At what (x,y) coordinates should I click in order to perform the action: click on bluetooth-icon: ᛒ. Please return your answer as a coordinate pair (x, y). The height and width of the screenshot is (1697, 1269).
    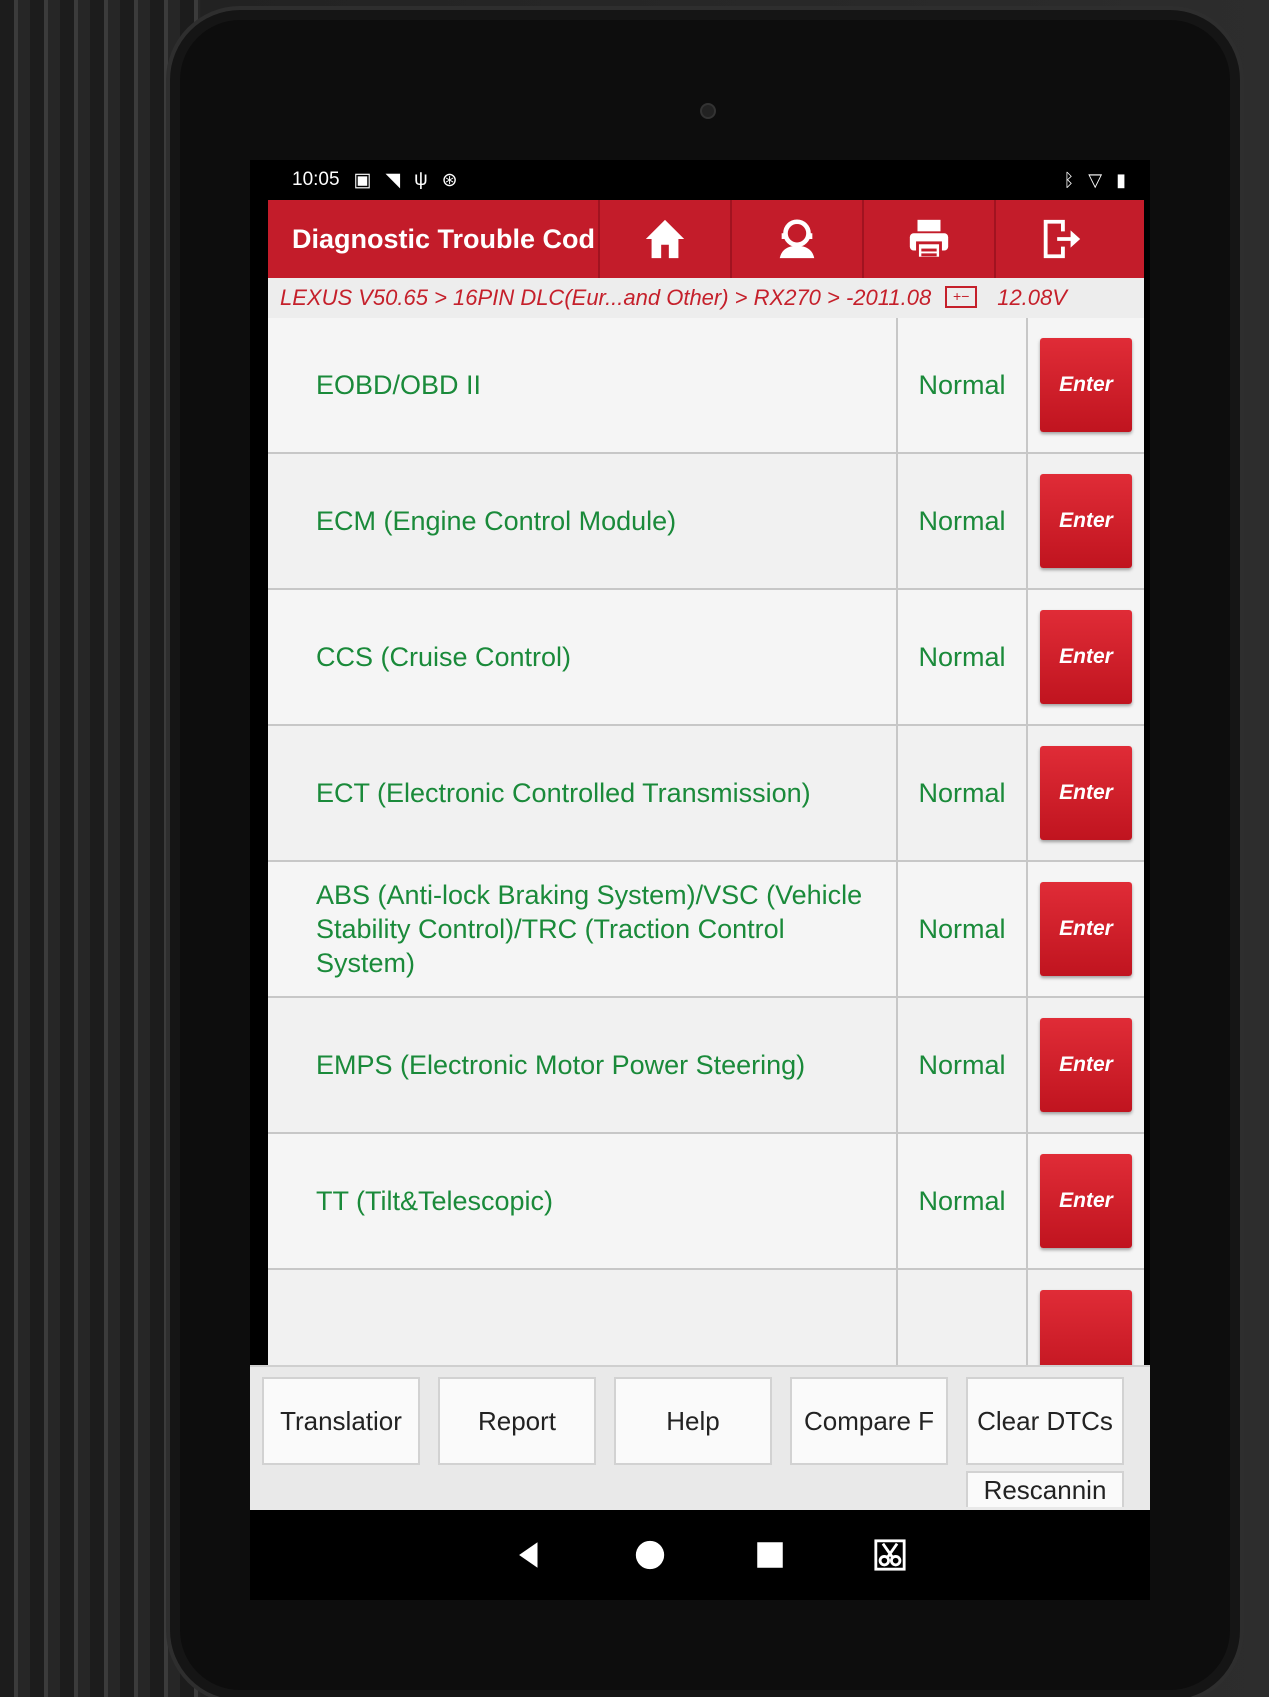
    Looking at the image, I should click on (1069, 180).